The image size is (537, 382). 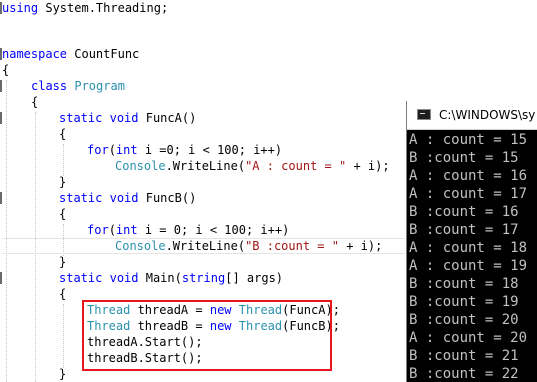 What do you see at coordinates (464, 212) in the screenshot?
I see `console-output-line: B :count = 16` at bounding box center [464, 212].